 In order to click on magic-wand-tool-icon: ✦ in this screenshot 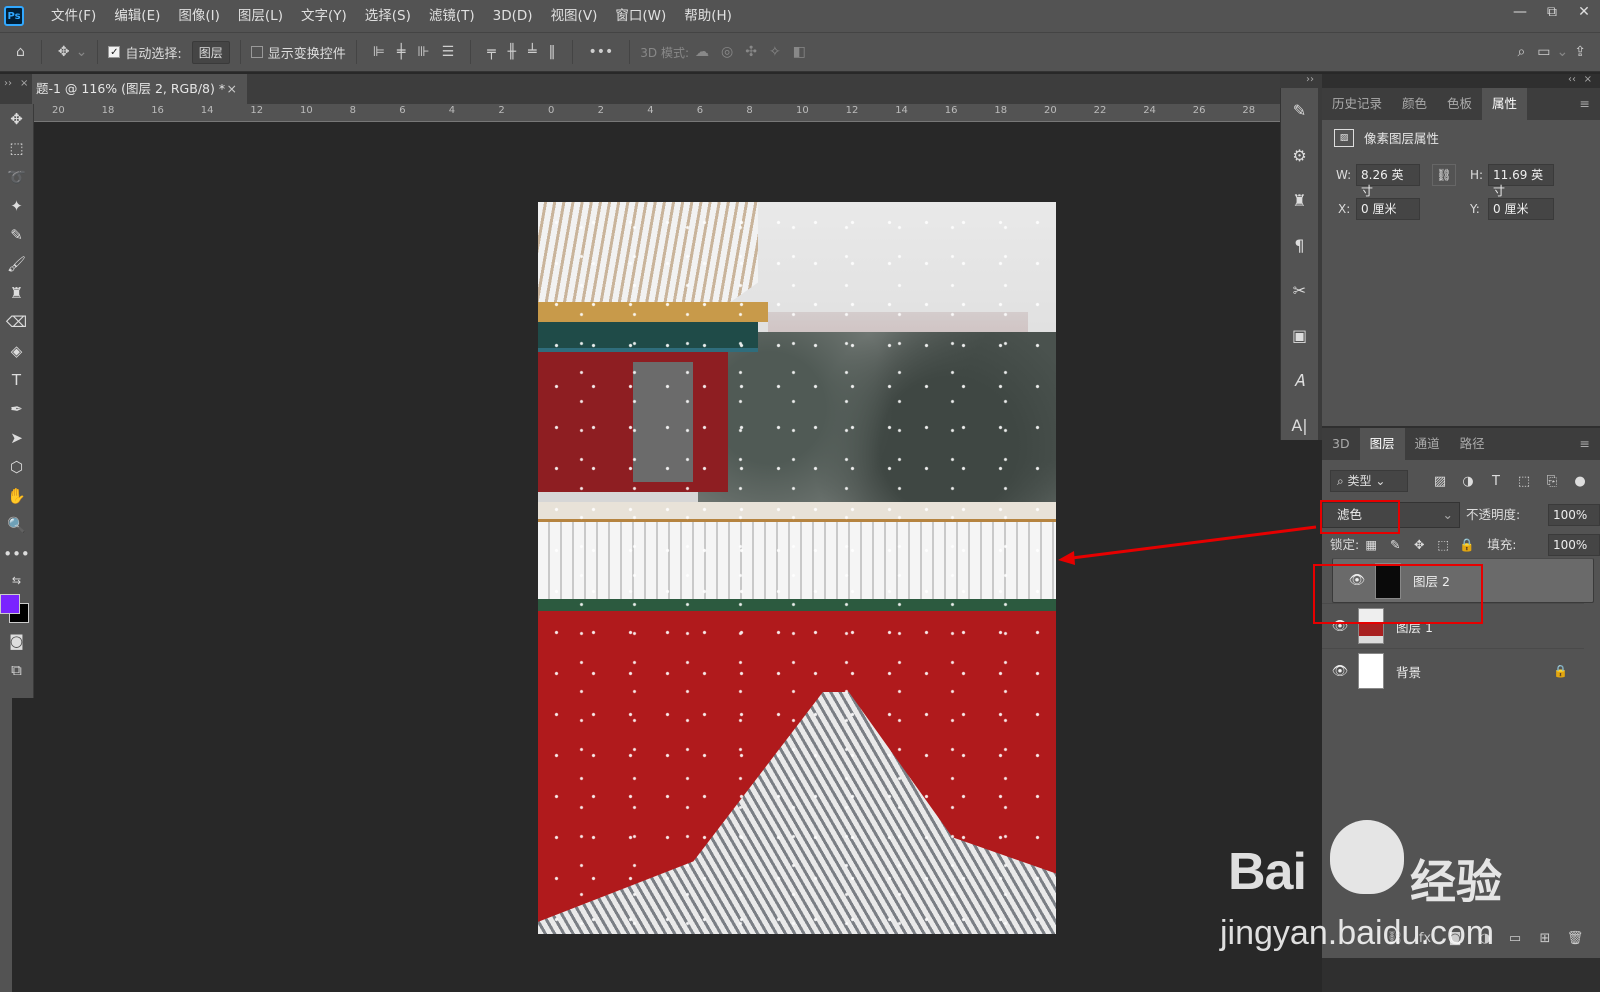, I will do `click(16, 205)`.